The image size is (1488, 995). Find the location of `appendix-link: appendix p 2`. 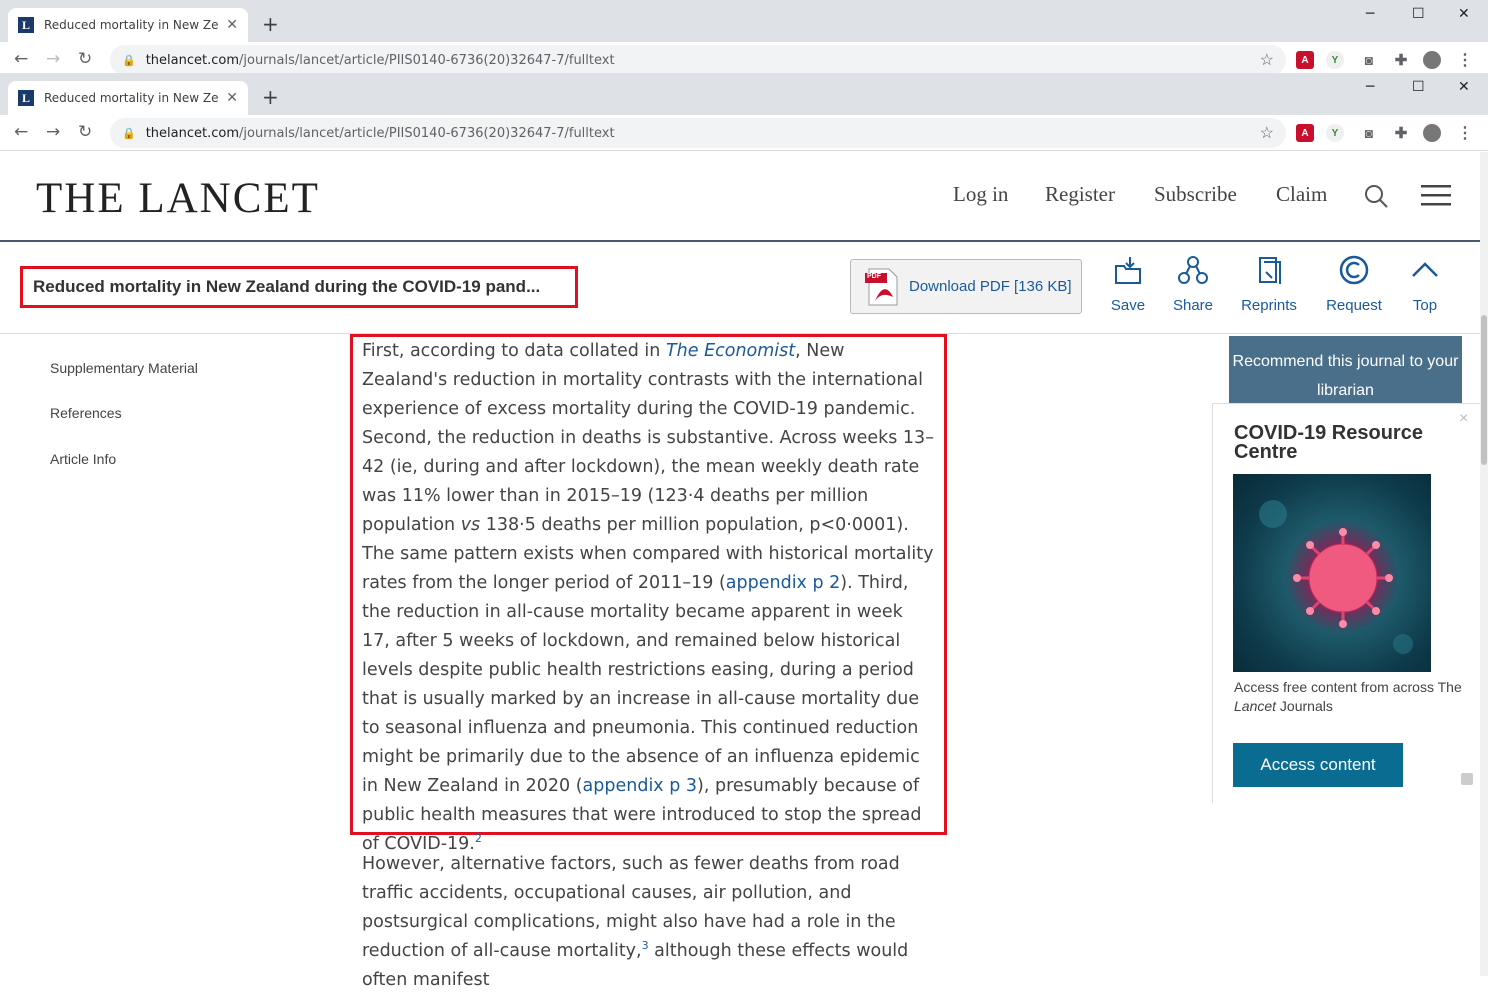

appendix-link: appendix p 2 is located at coordinates (783, 583).